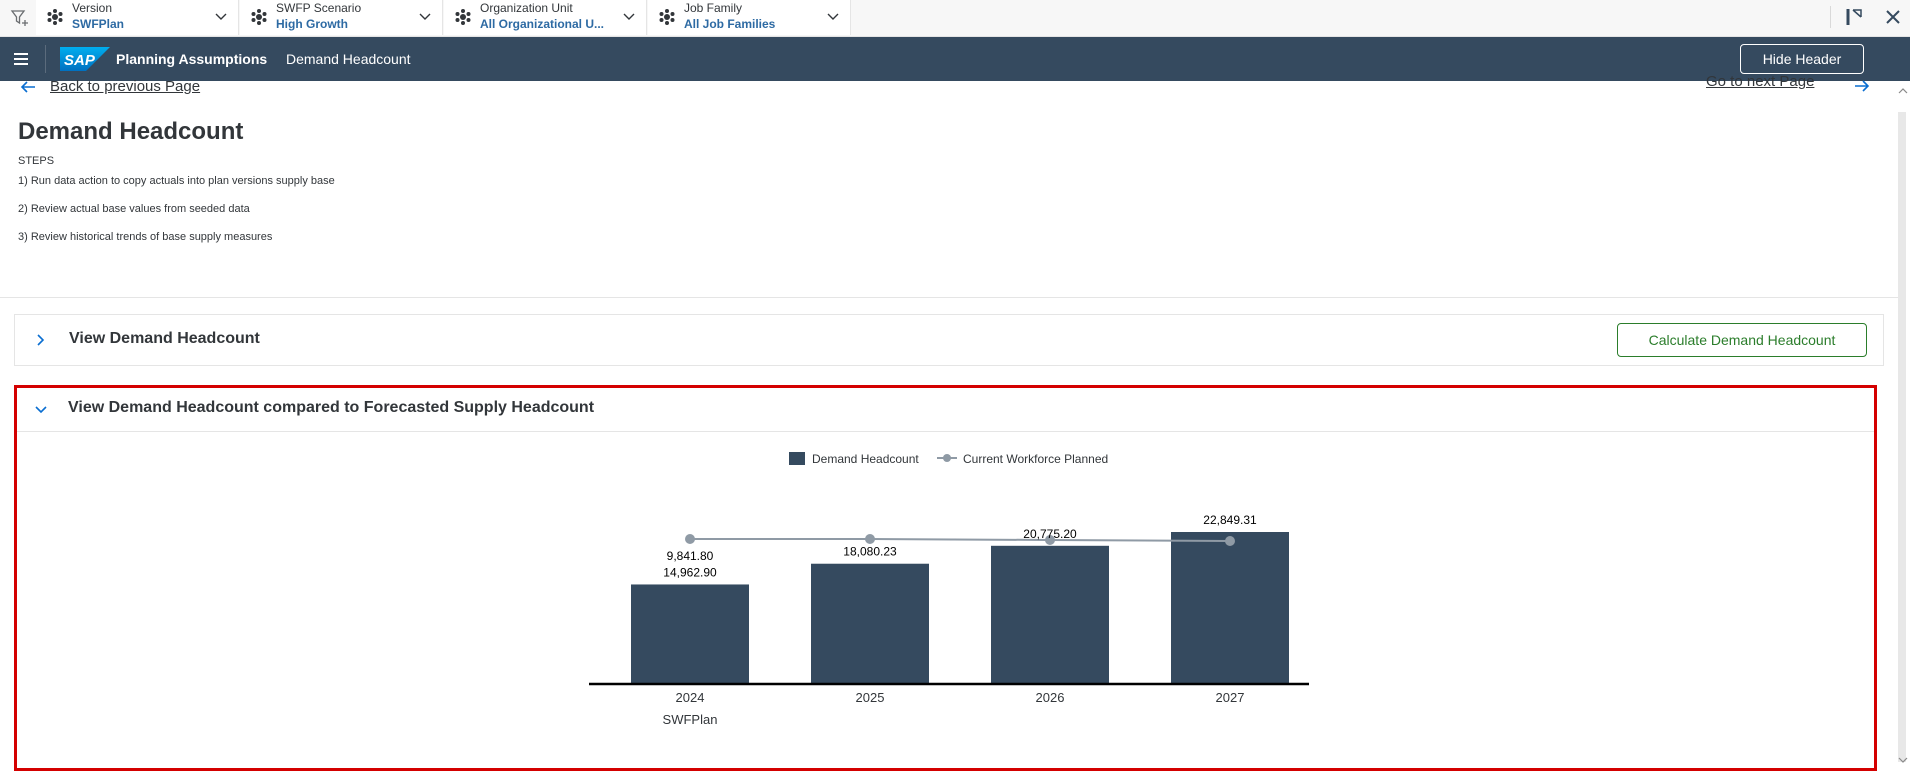 This screenshot has height=771, width=1910. I want to click on bar-value-label: 18,080.23, so click(870, 552).